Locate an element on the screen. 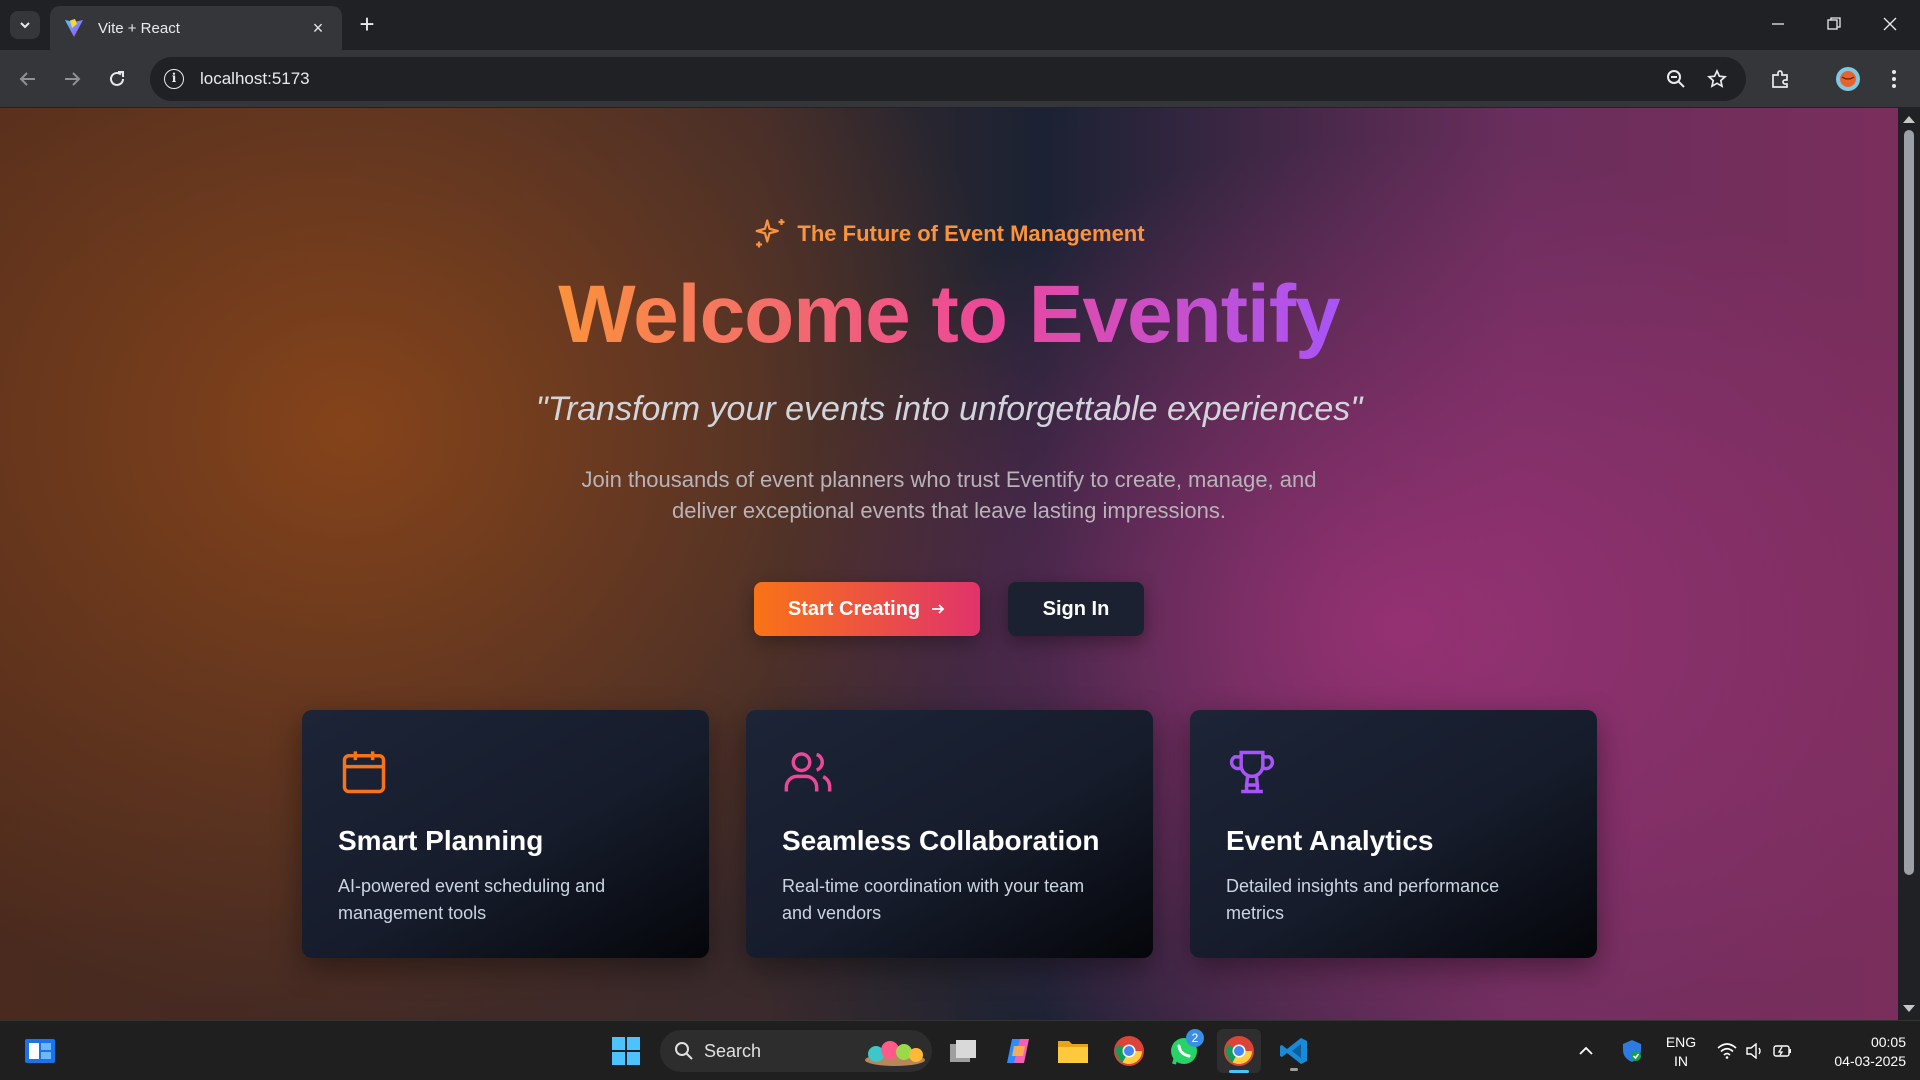  calendar-icon is located at coordinates (364, 772).